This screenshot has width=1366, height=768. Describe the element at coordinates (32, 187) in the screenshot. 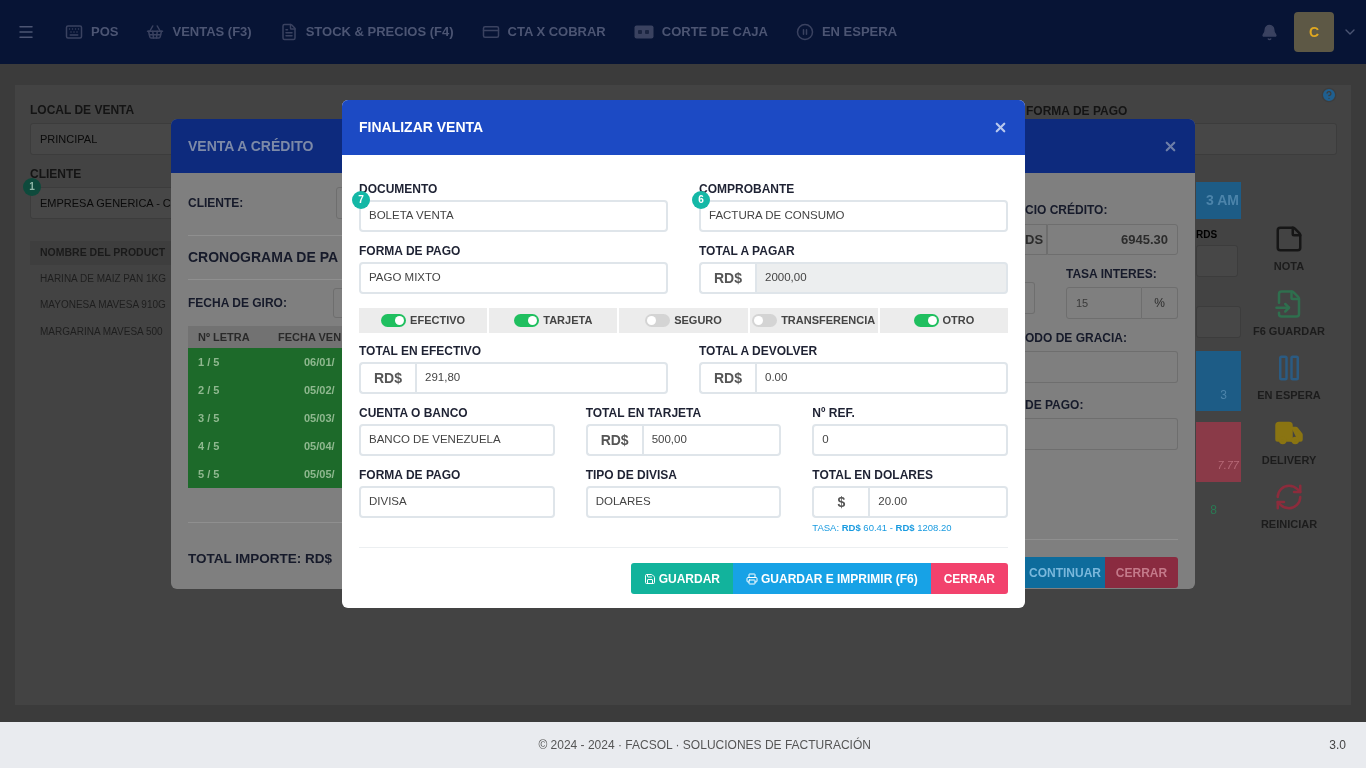

I see `step-badge: 1` at that location.